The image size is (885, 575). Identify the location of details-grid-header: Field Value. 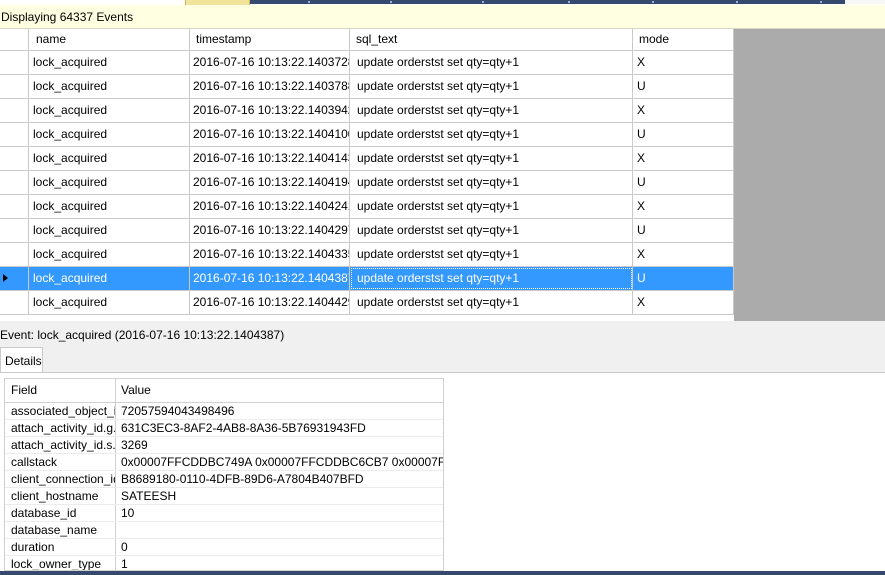
(224, 391).